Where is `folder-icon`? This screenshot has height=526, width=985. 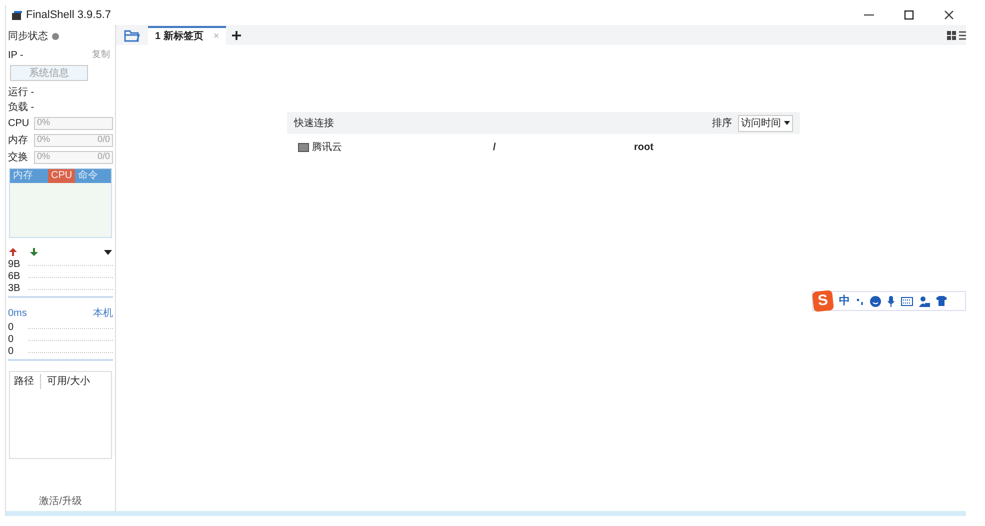
folder-icon is located at coordinates (132, 36).